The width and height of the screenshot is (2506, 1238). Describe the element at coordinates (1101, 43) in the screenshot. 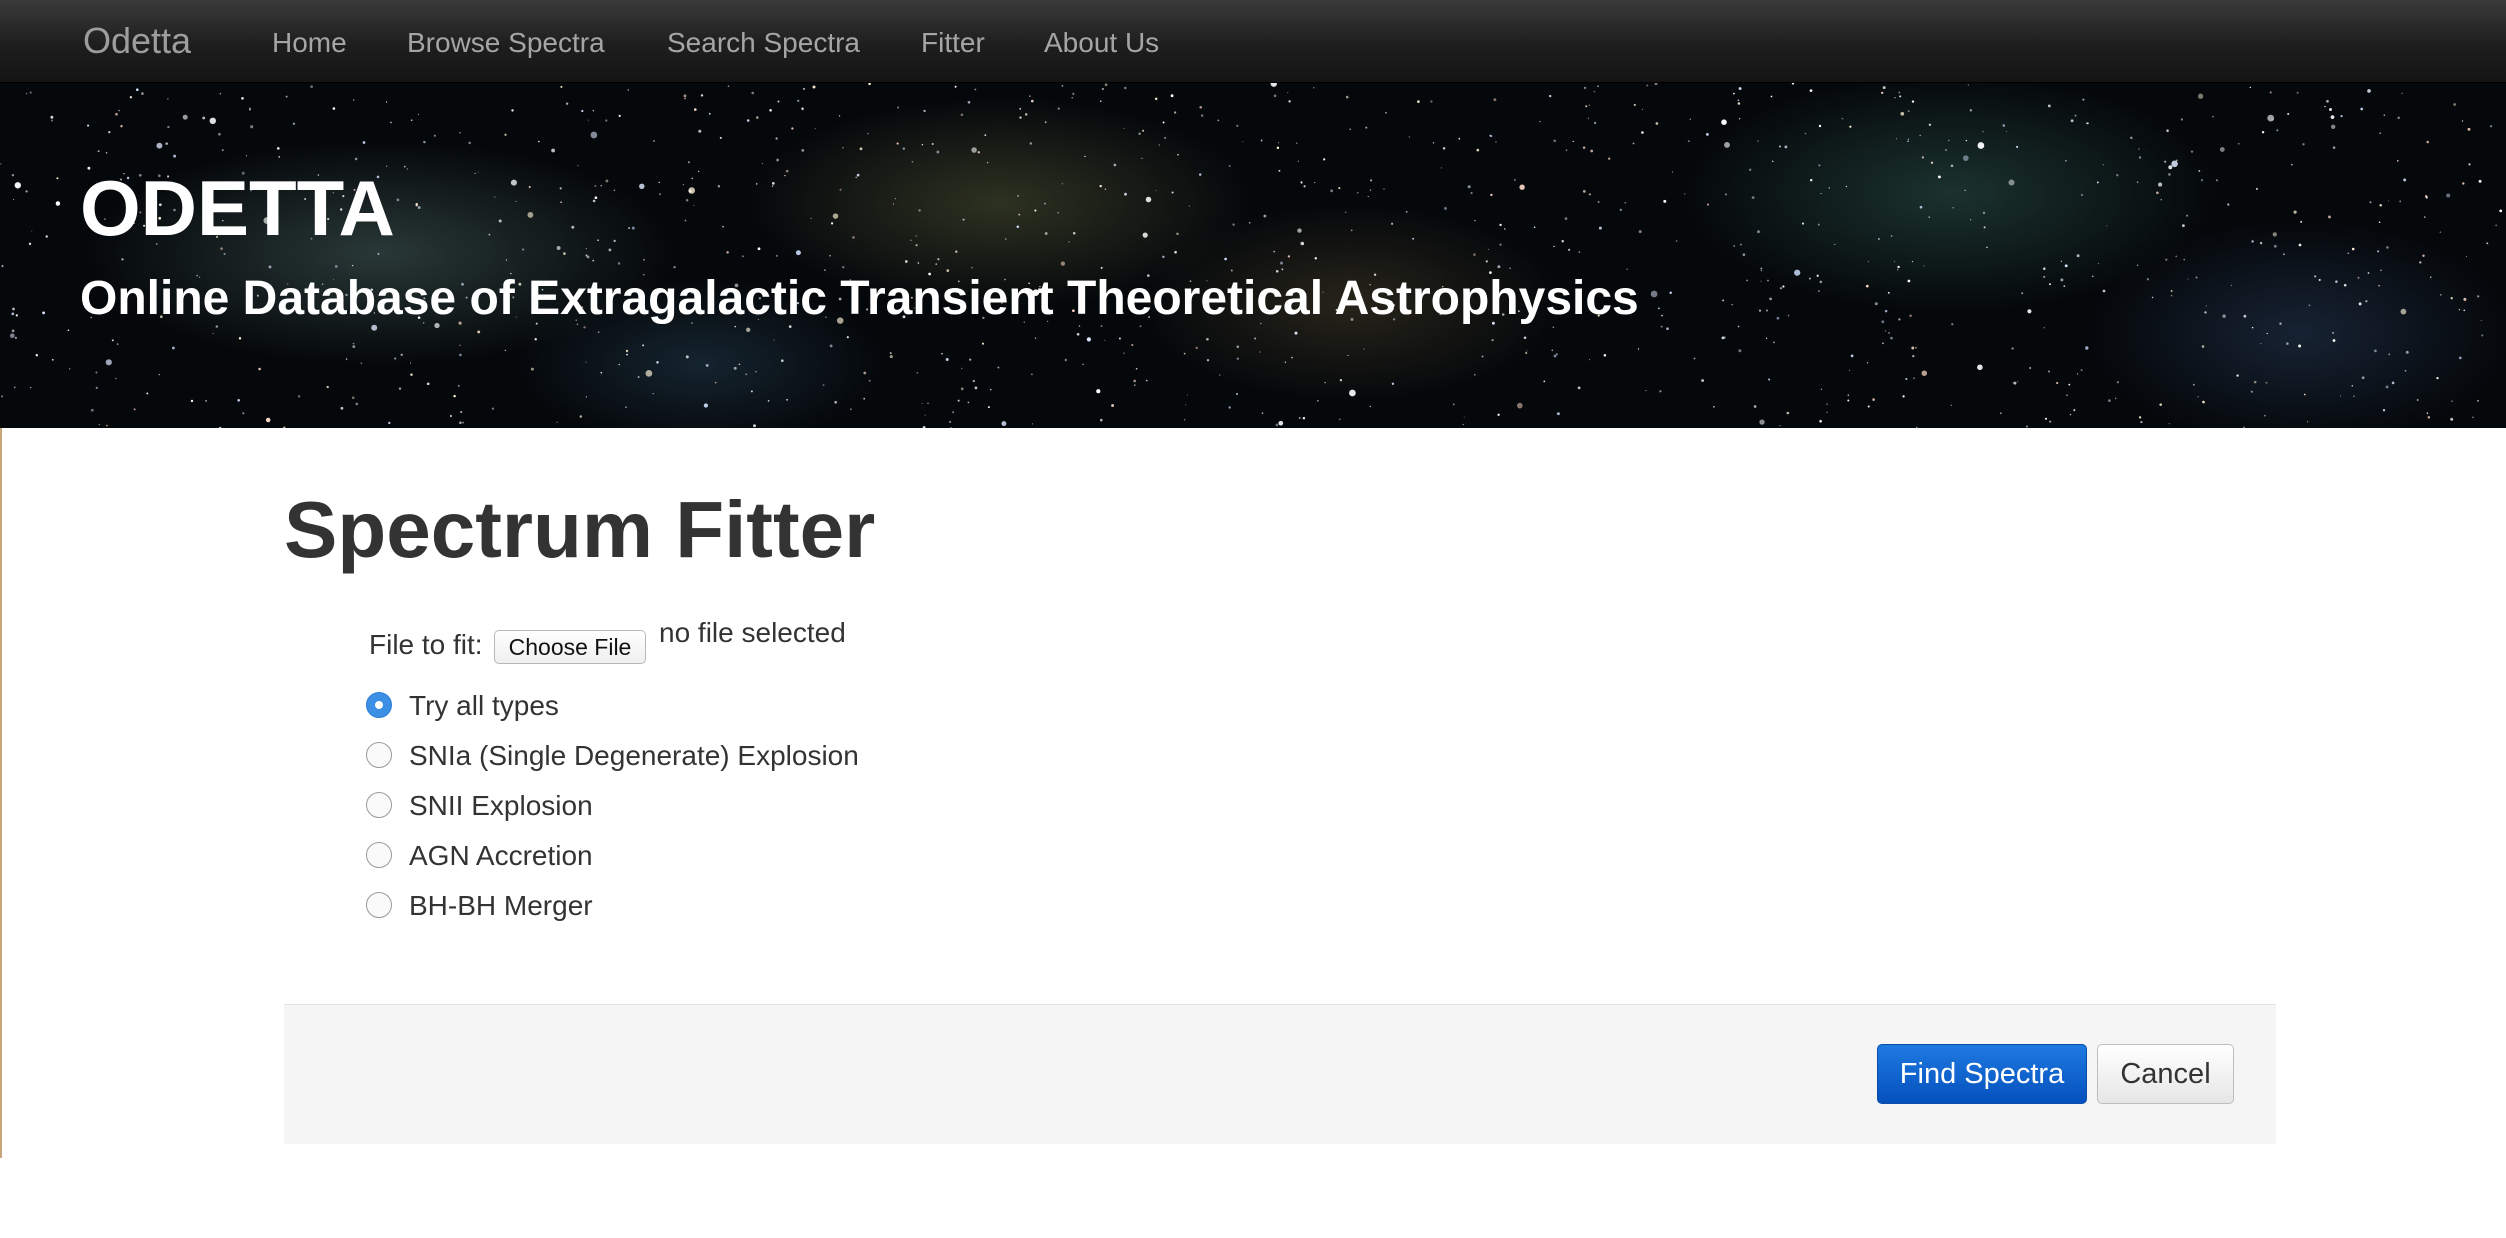

I see `nav-item-about-us: About Us` at that location.